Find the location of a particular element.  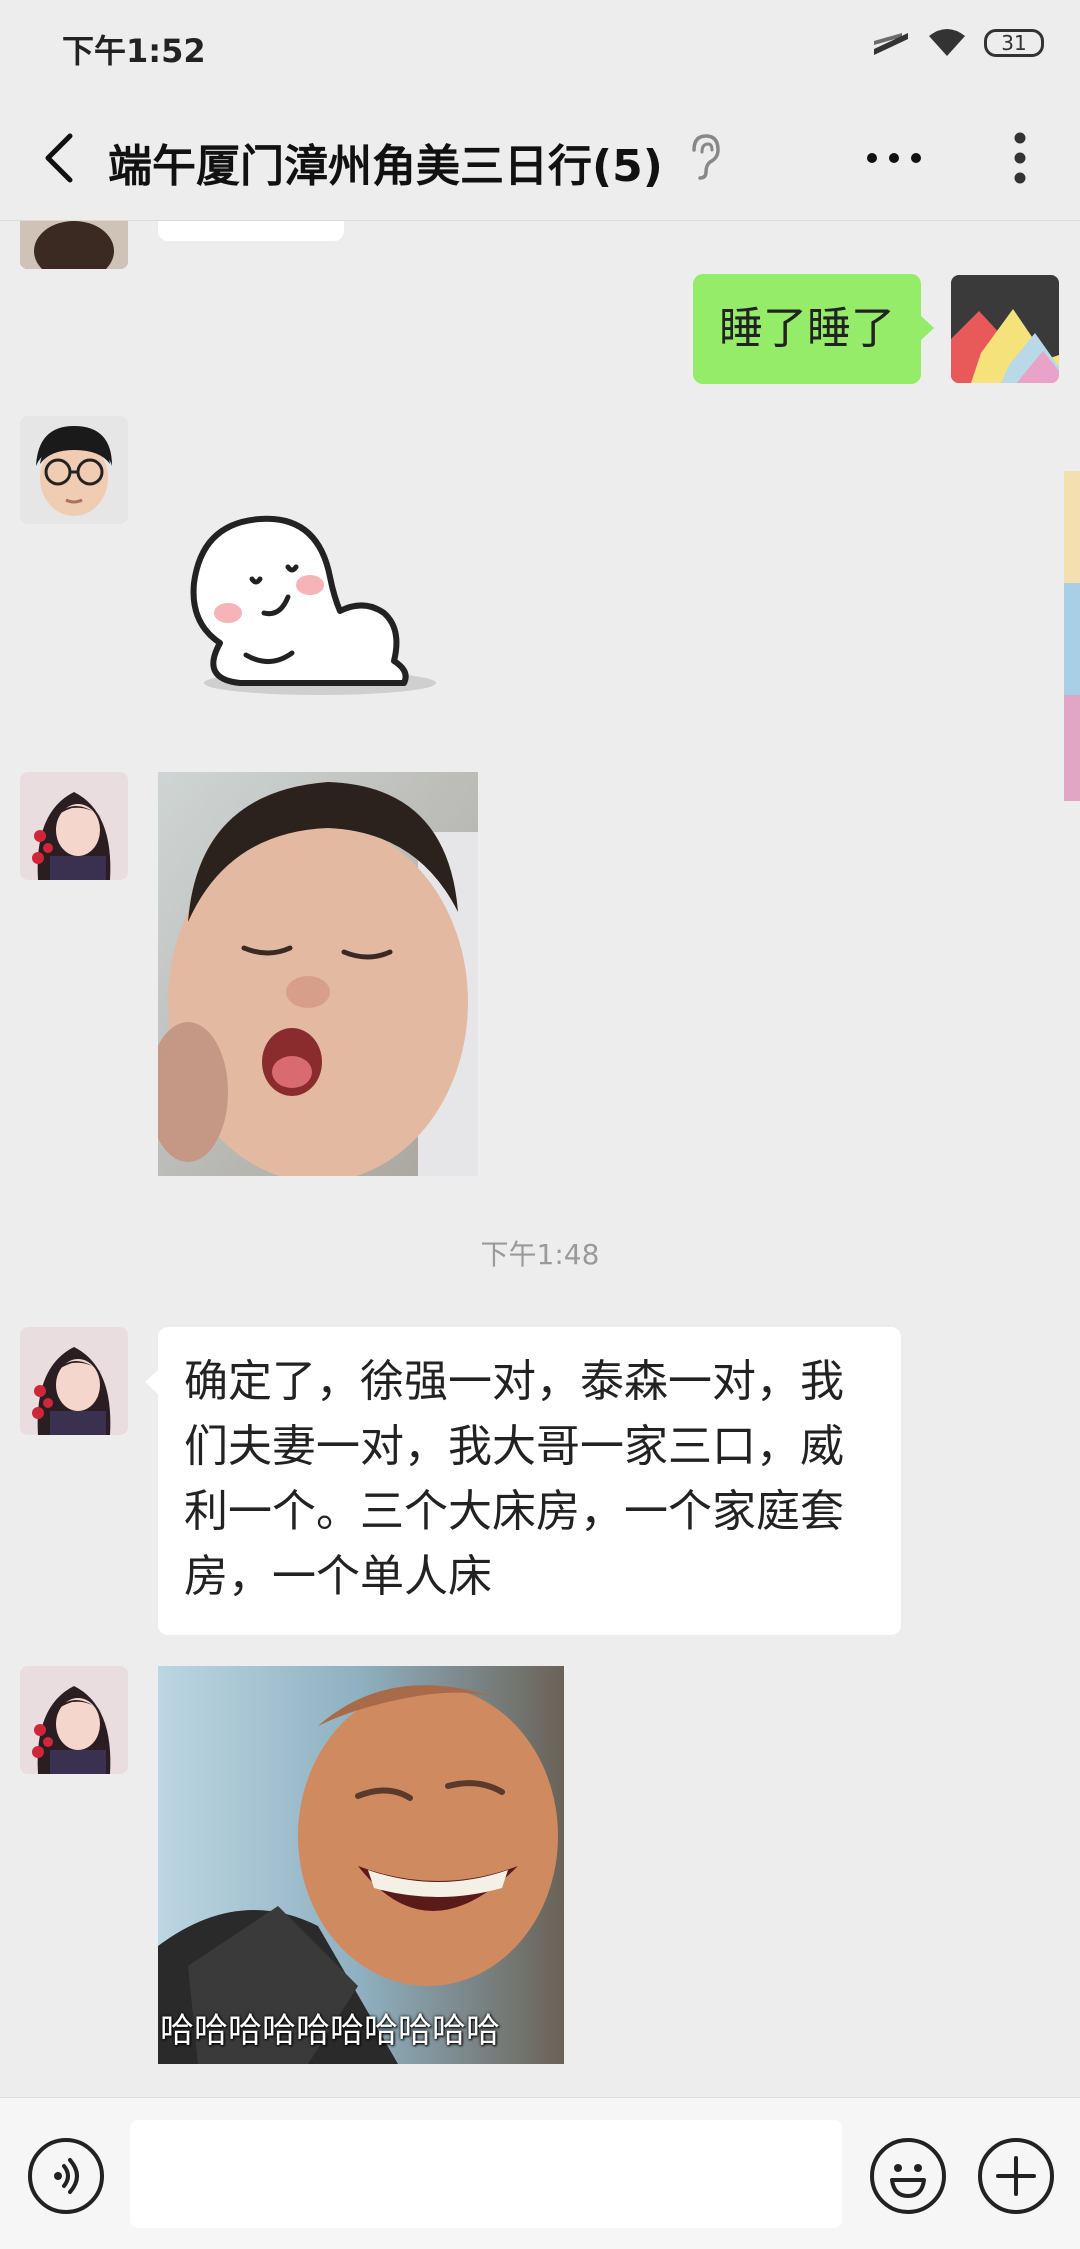

timestamp: 下午1:48 is located at coordinates (540, 1254).